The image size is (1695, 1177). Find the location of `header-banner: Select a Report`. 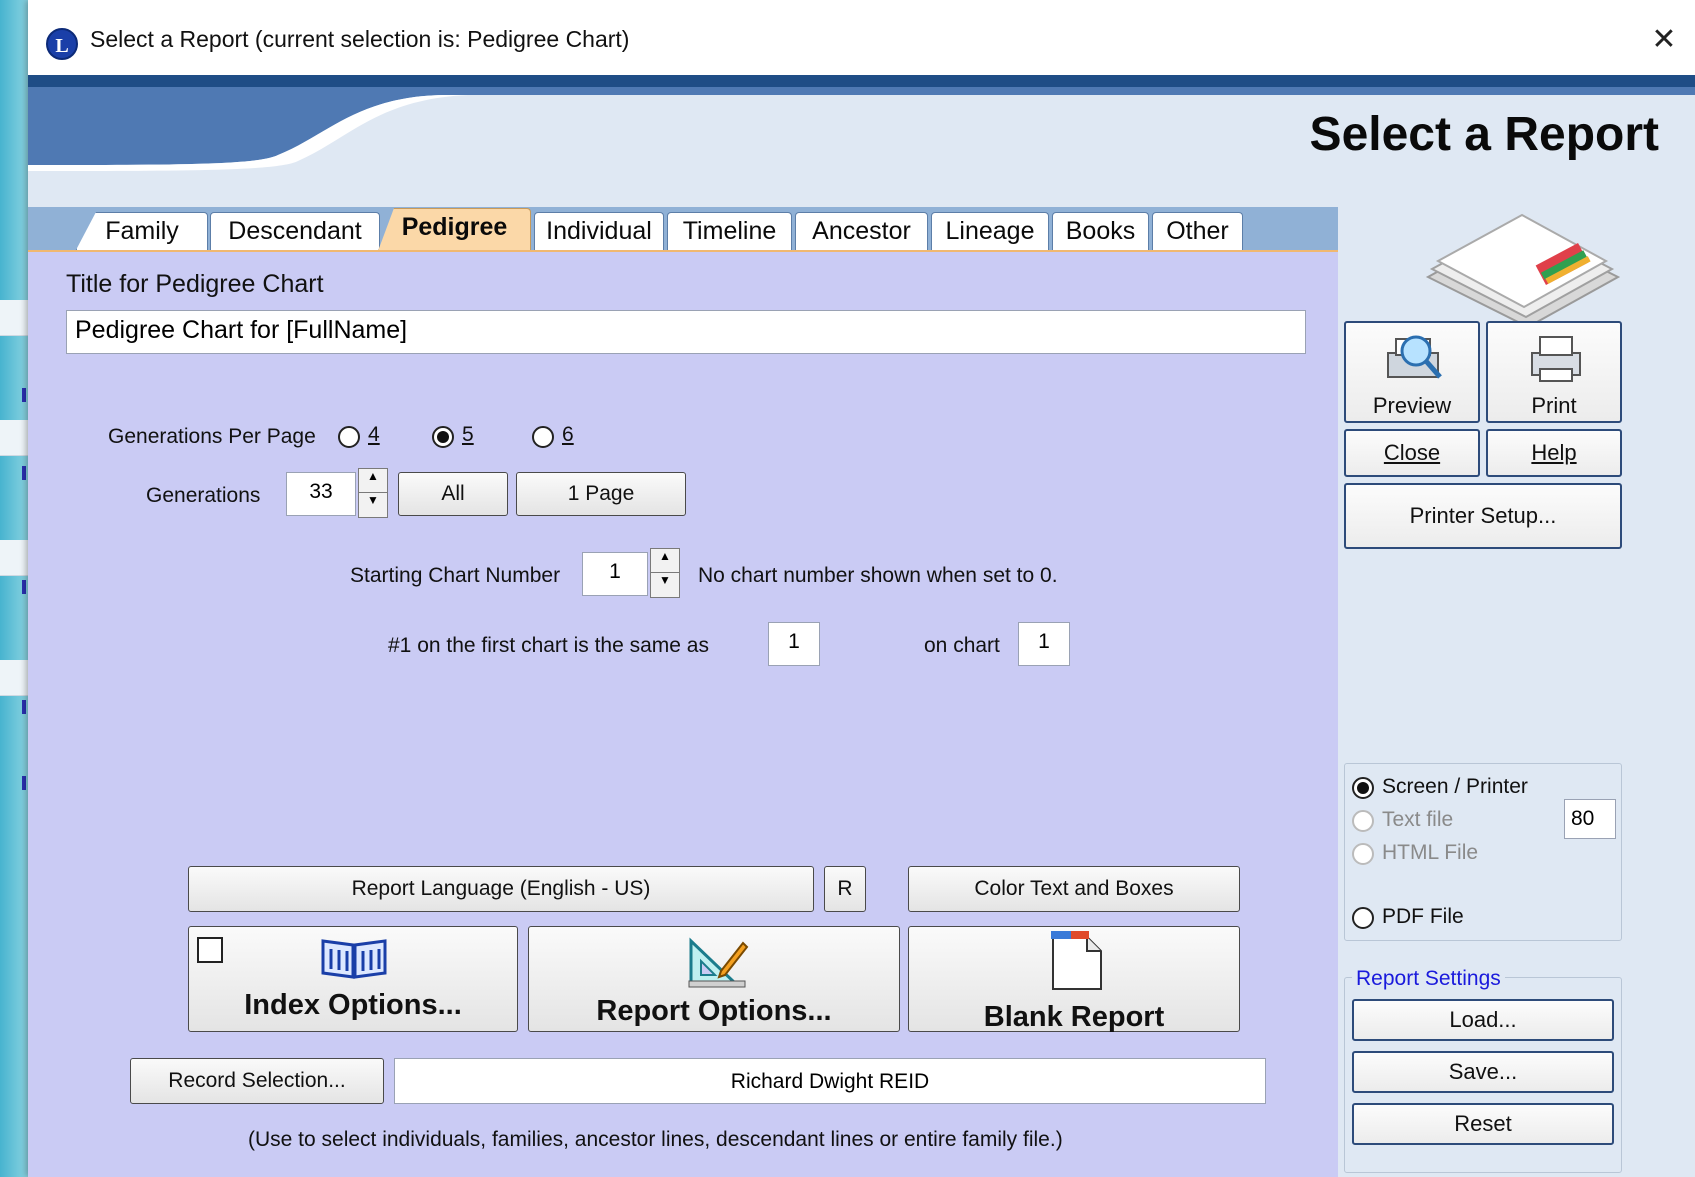

header-banner: Select a Report is located at coordinates (861, 147).